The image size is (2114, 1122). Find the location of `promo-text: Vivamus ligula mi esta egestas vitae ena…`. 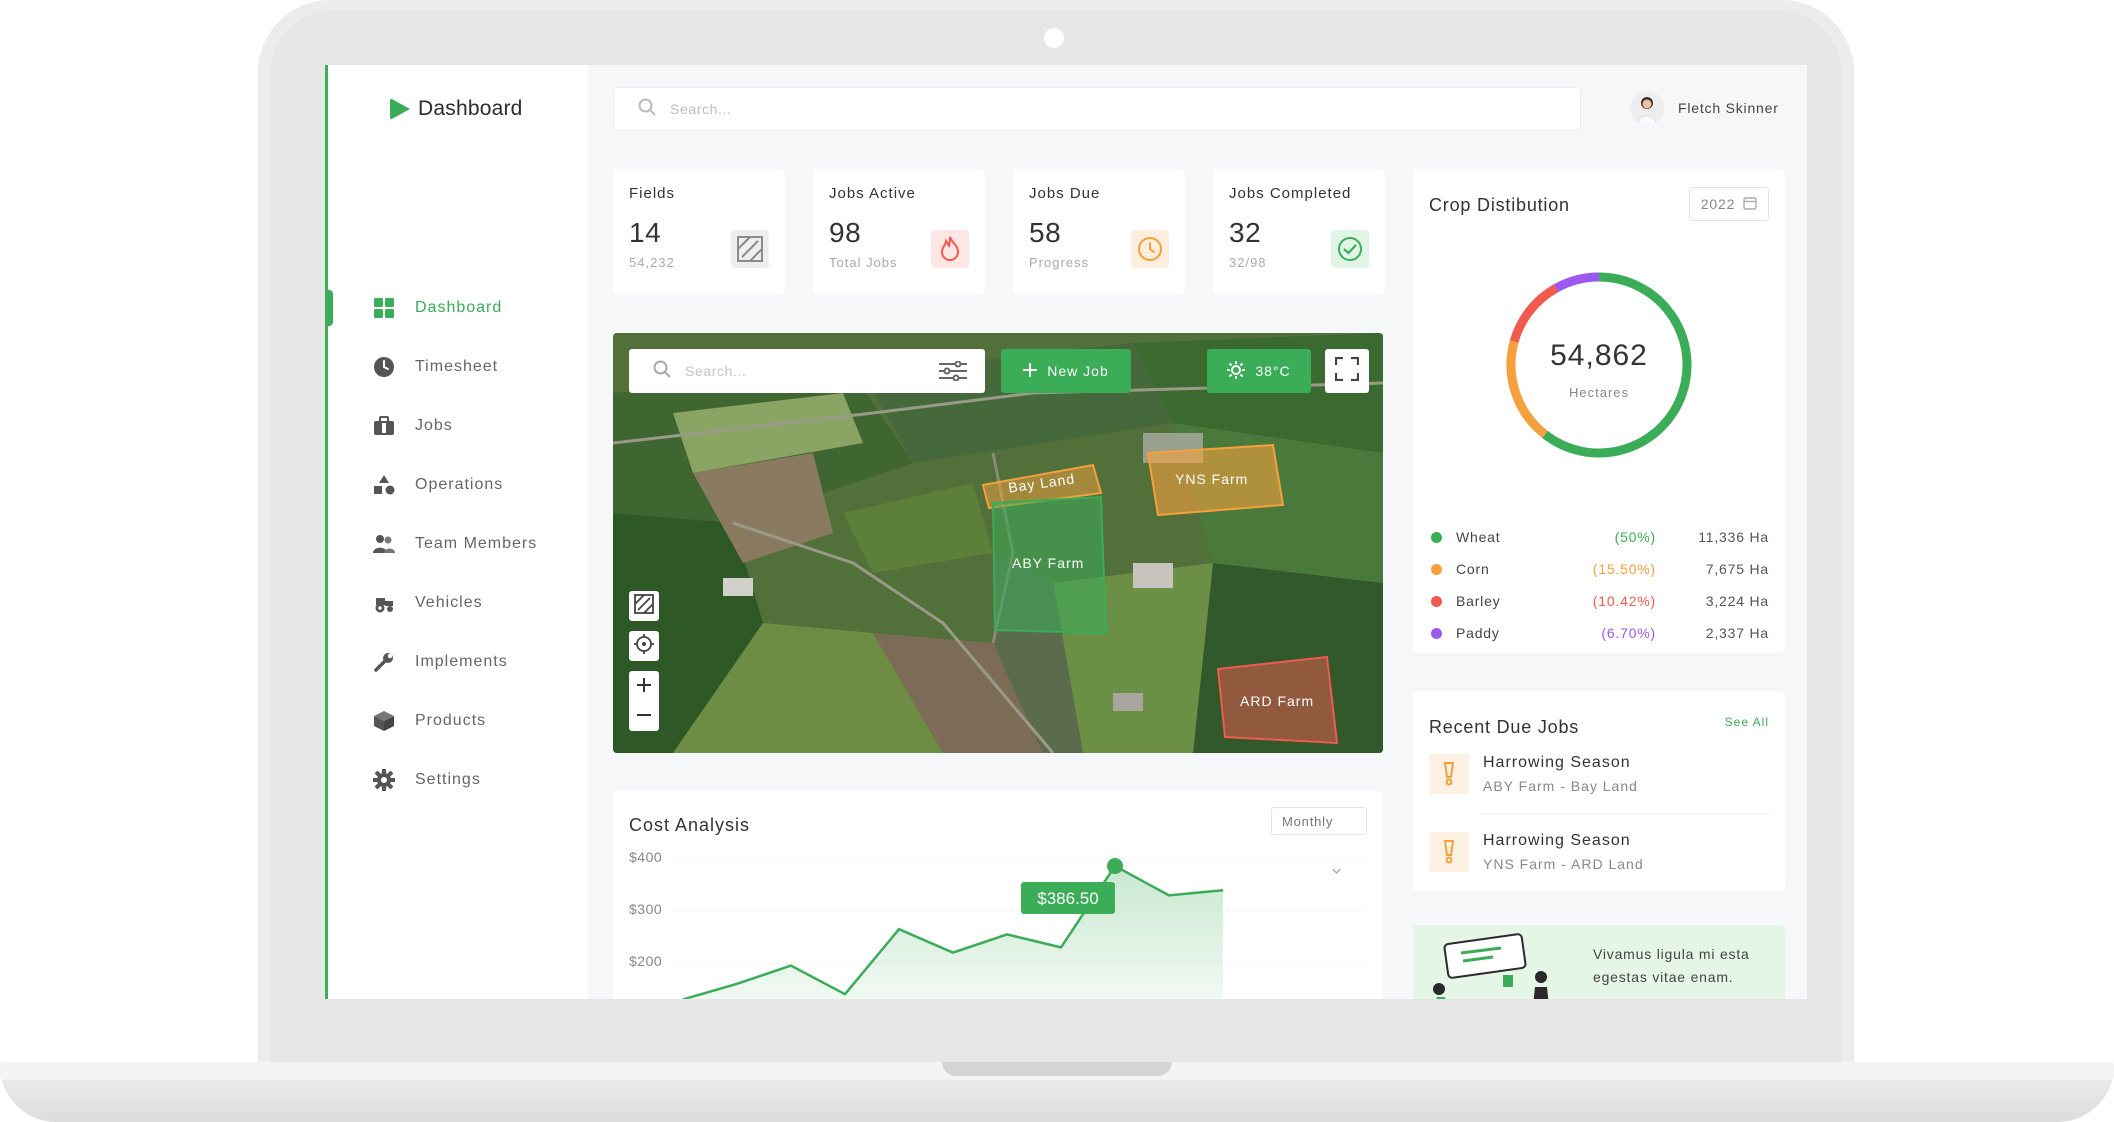

promo-text: Vivamus ligula mi esta egestas vitae ena… is located at coordinates (1671, 965).